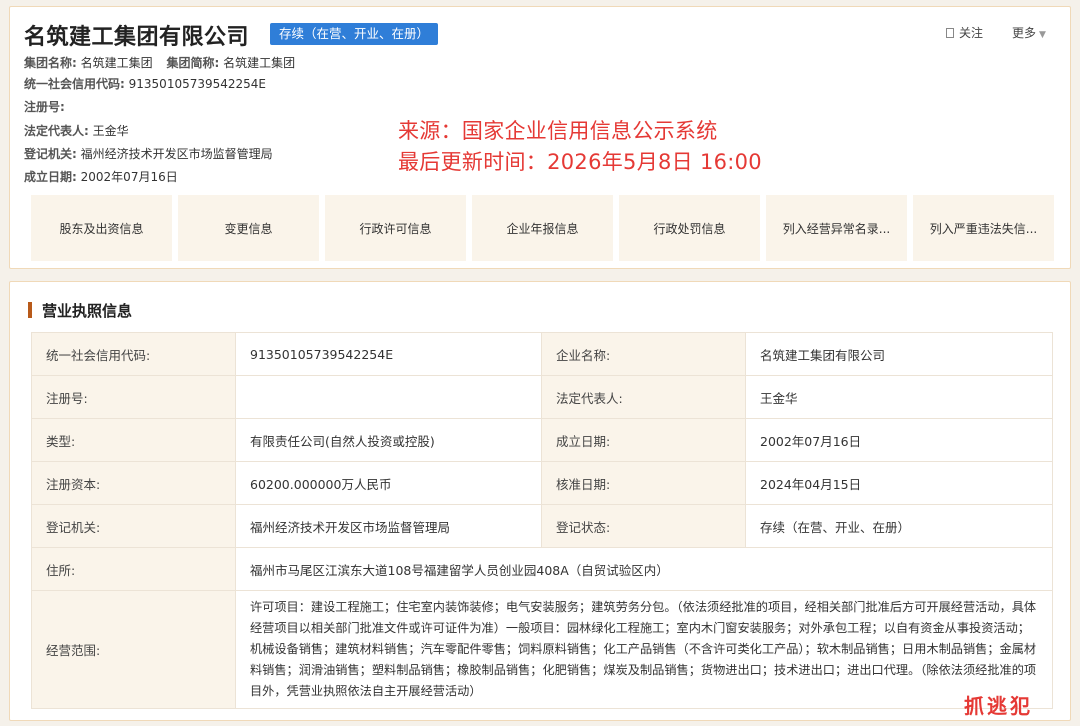 This screenshot has height=726, width=1080. I want to click on table-label: 统一社会信用代码:, so click(133, 354).